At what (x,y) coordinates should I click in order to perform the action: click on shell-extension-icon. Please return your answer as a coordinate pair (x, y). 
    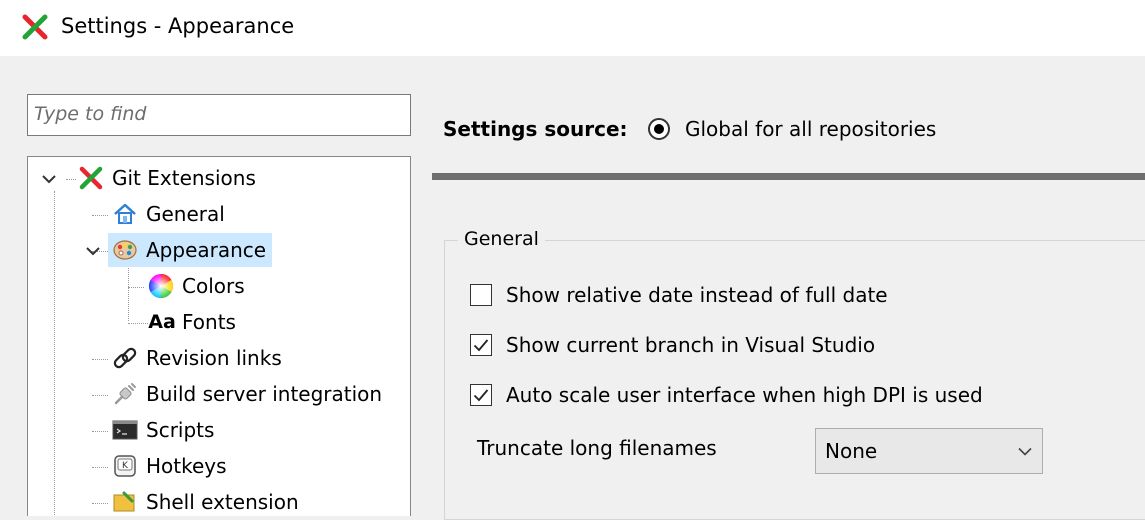
    Looking at the image, I should click on (125, 501).